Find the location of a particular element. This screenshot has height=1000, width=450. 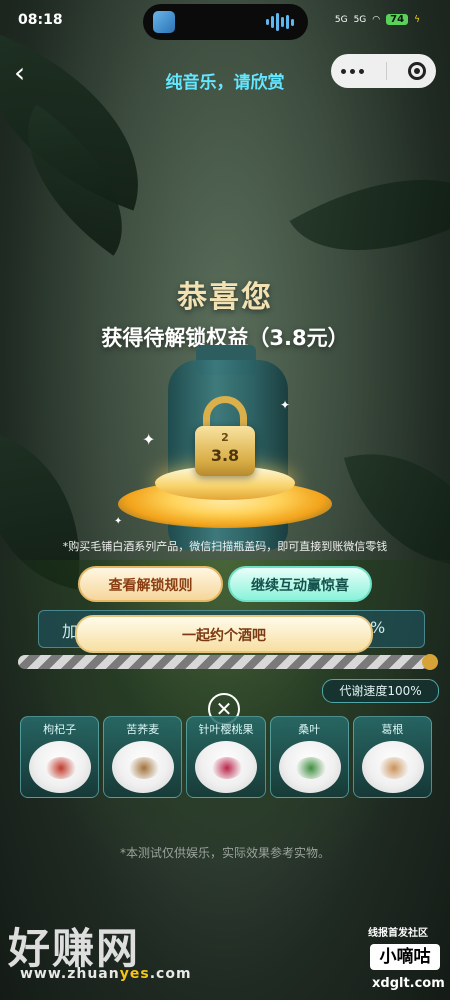

lock-value: 3.8 is located at coordinates (225, 455).